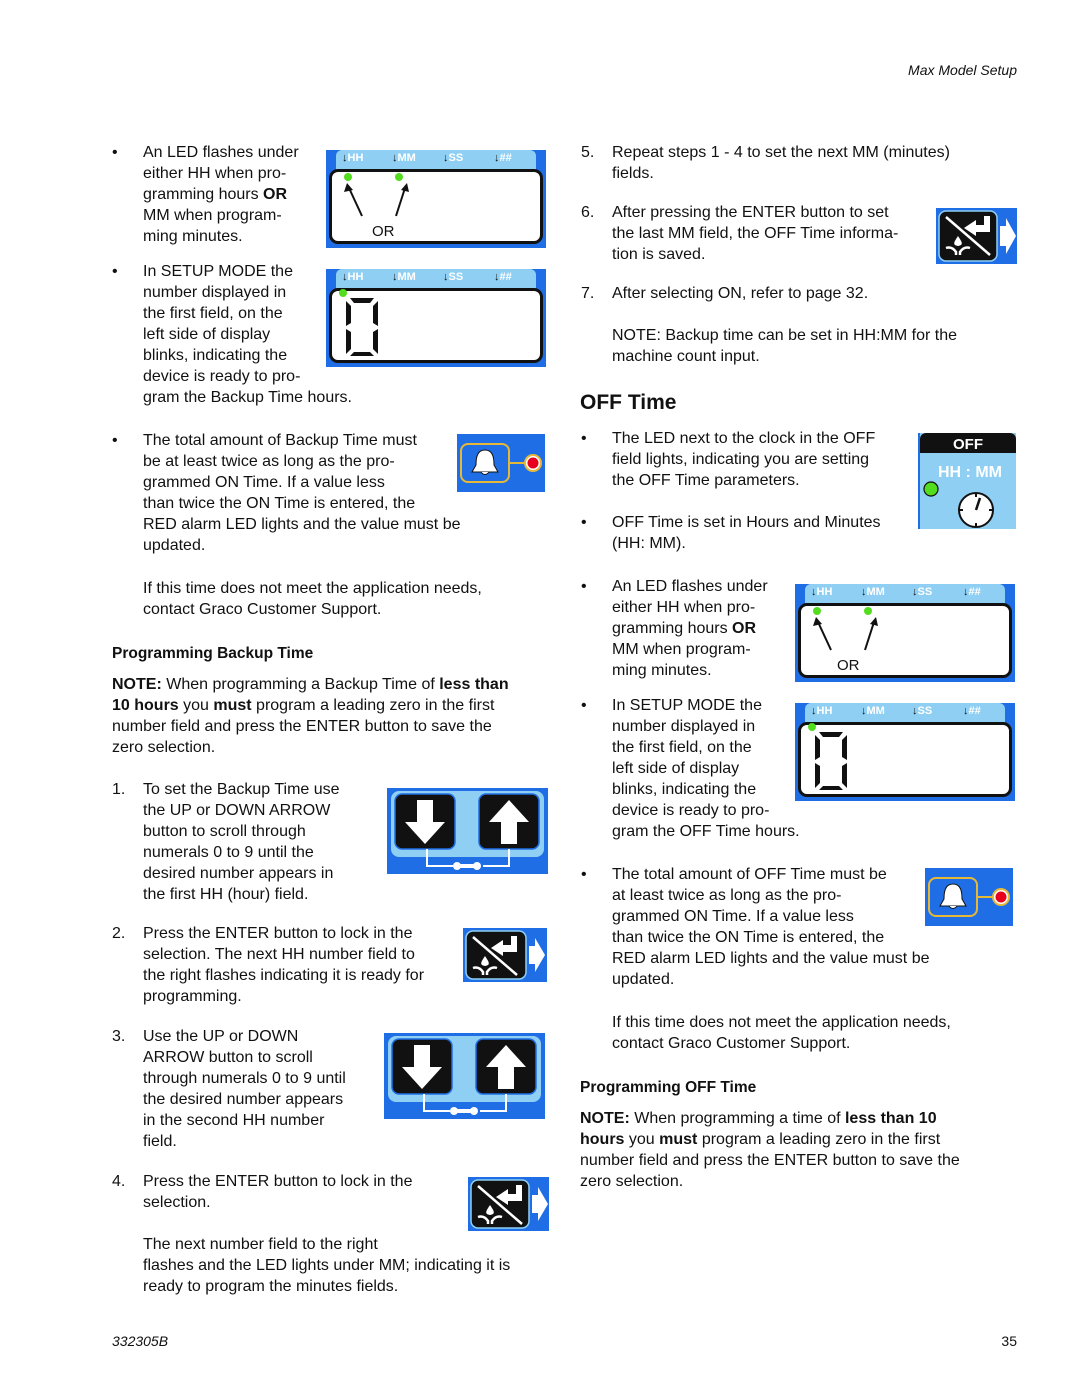 The image size is (1080, 1397). What do you see at coordinates (649, 543) in the screenshot?
I see `text-line: (HH: MM).` at bounding box center [649, 543].